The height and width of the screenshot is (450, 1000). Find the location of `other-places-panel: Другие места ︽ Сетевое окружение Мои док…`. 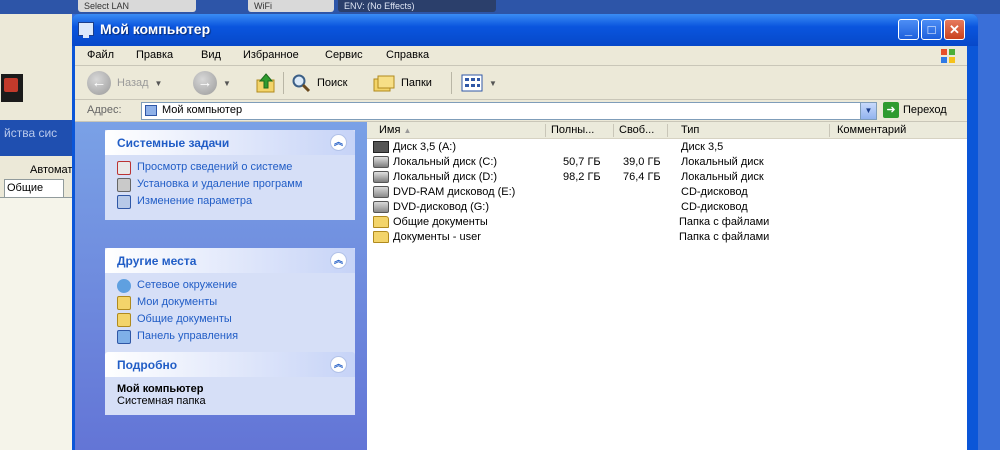

other-places-panel: Другие места ︽ Сетевое окружение Мои док… is located at coordinates (230, 301).